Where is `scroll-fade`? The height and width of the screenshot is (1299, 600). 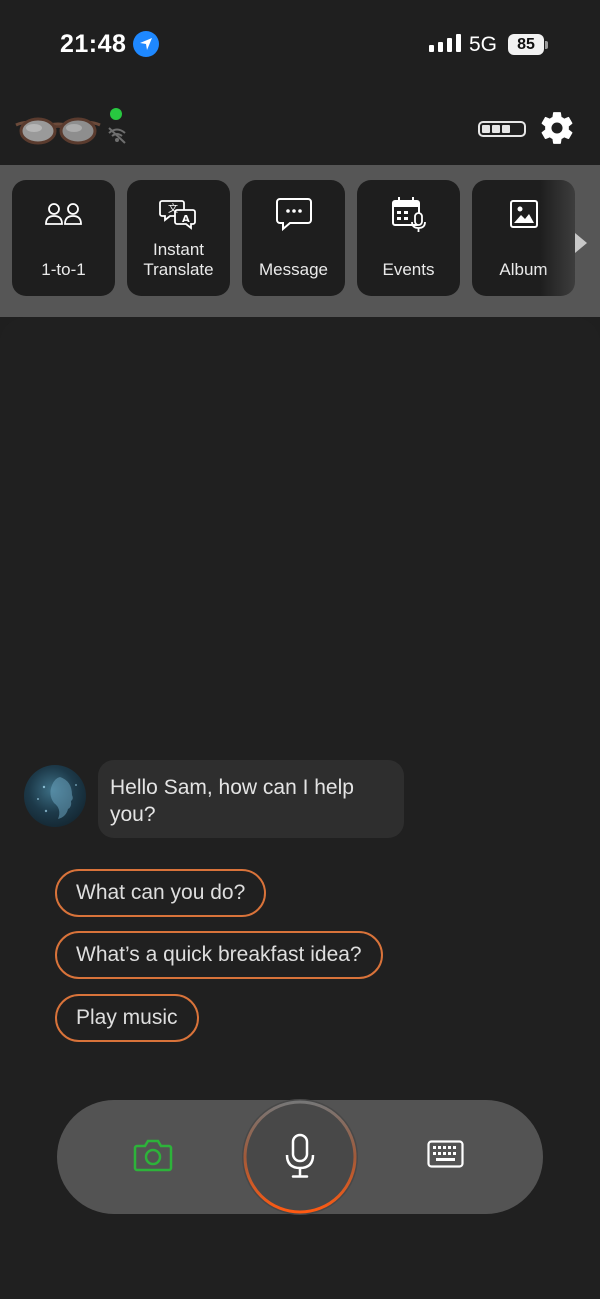 scroll-fade is located at coordinates (570, 241).